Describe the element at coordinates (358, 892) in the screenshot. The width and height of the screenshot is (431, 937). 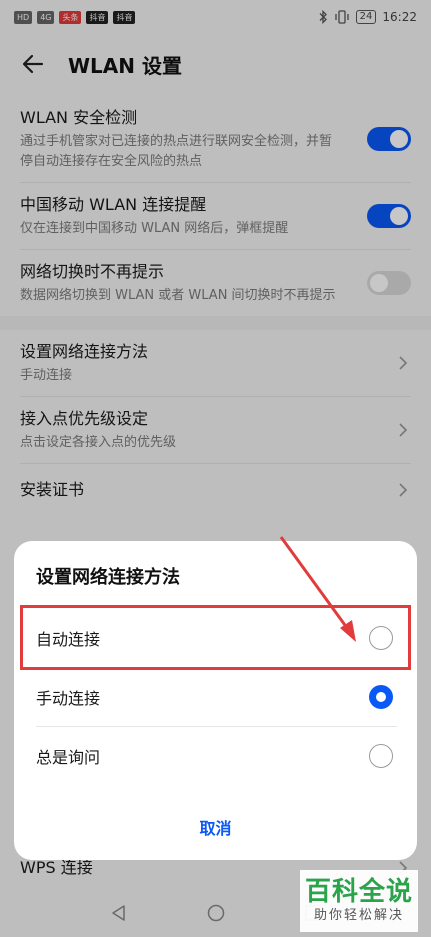
I see `watermark-main: 百科全说` at that location.